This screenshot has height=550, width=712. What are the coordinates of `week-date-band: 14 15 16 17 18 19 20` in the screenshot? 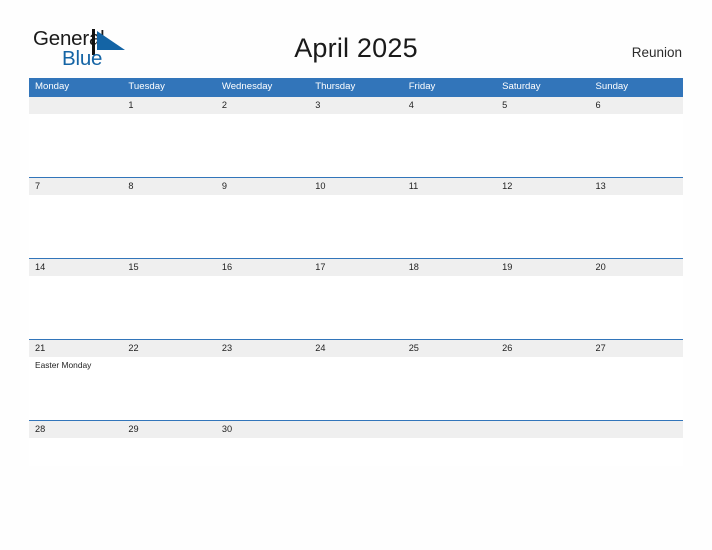 It's located at (356, 267).